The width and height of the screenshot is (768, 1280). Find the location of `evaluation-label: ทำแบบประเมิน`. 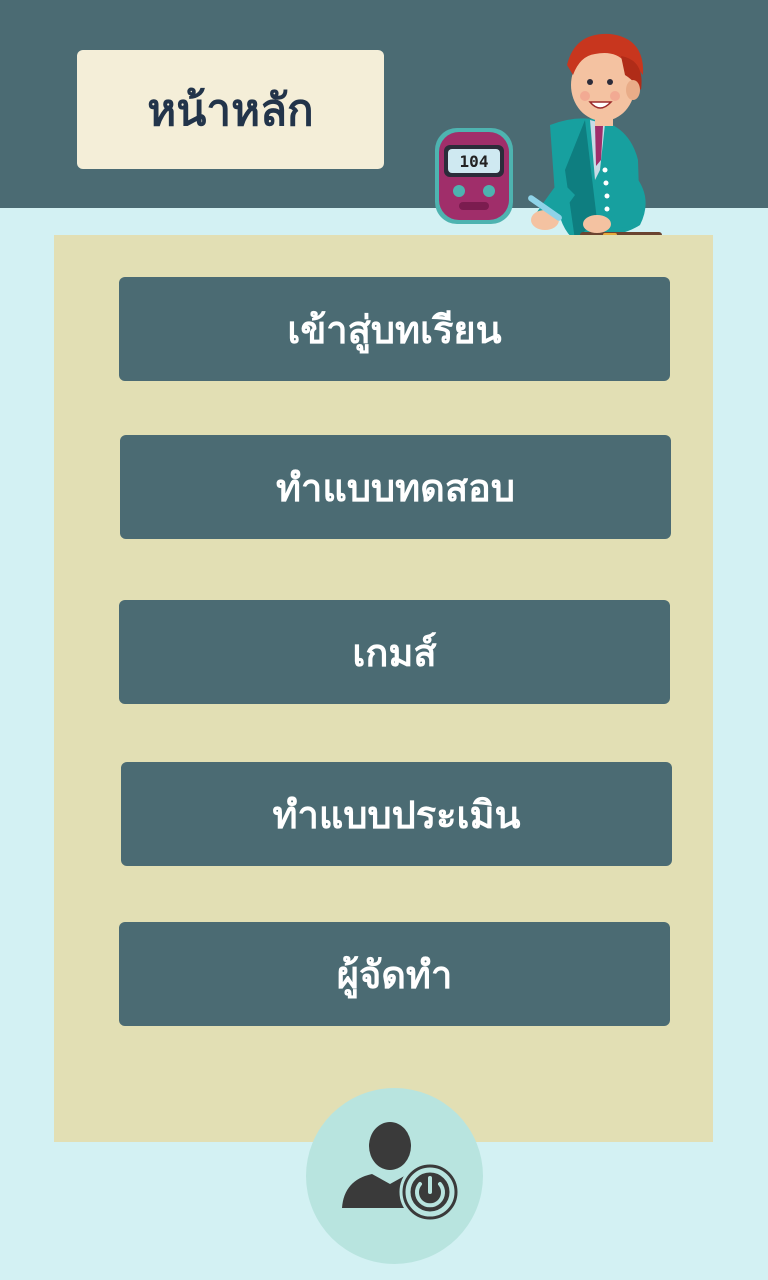

evaluation-label: ทำแบบประเมิน is located at coordinates (396, 814).